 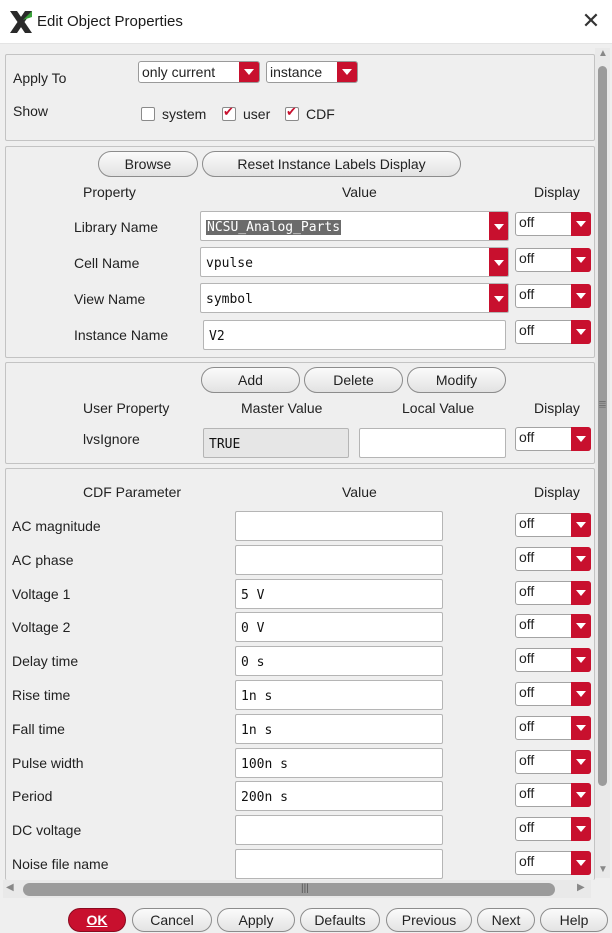 What do you see at coordinates (553, 332) in the screenshot?
I see `instance-display-select: off` at bounding box center [553, 332].